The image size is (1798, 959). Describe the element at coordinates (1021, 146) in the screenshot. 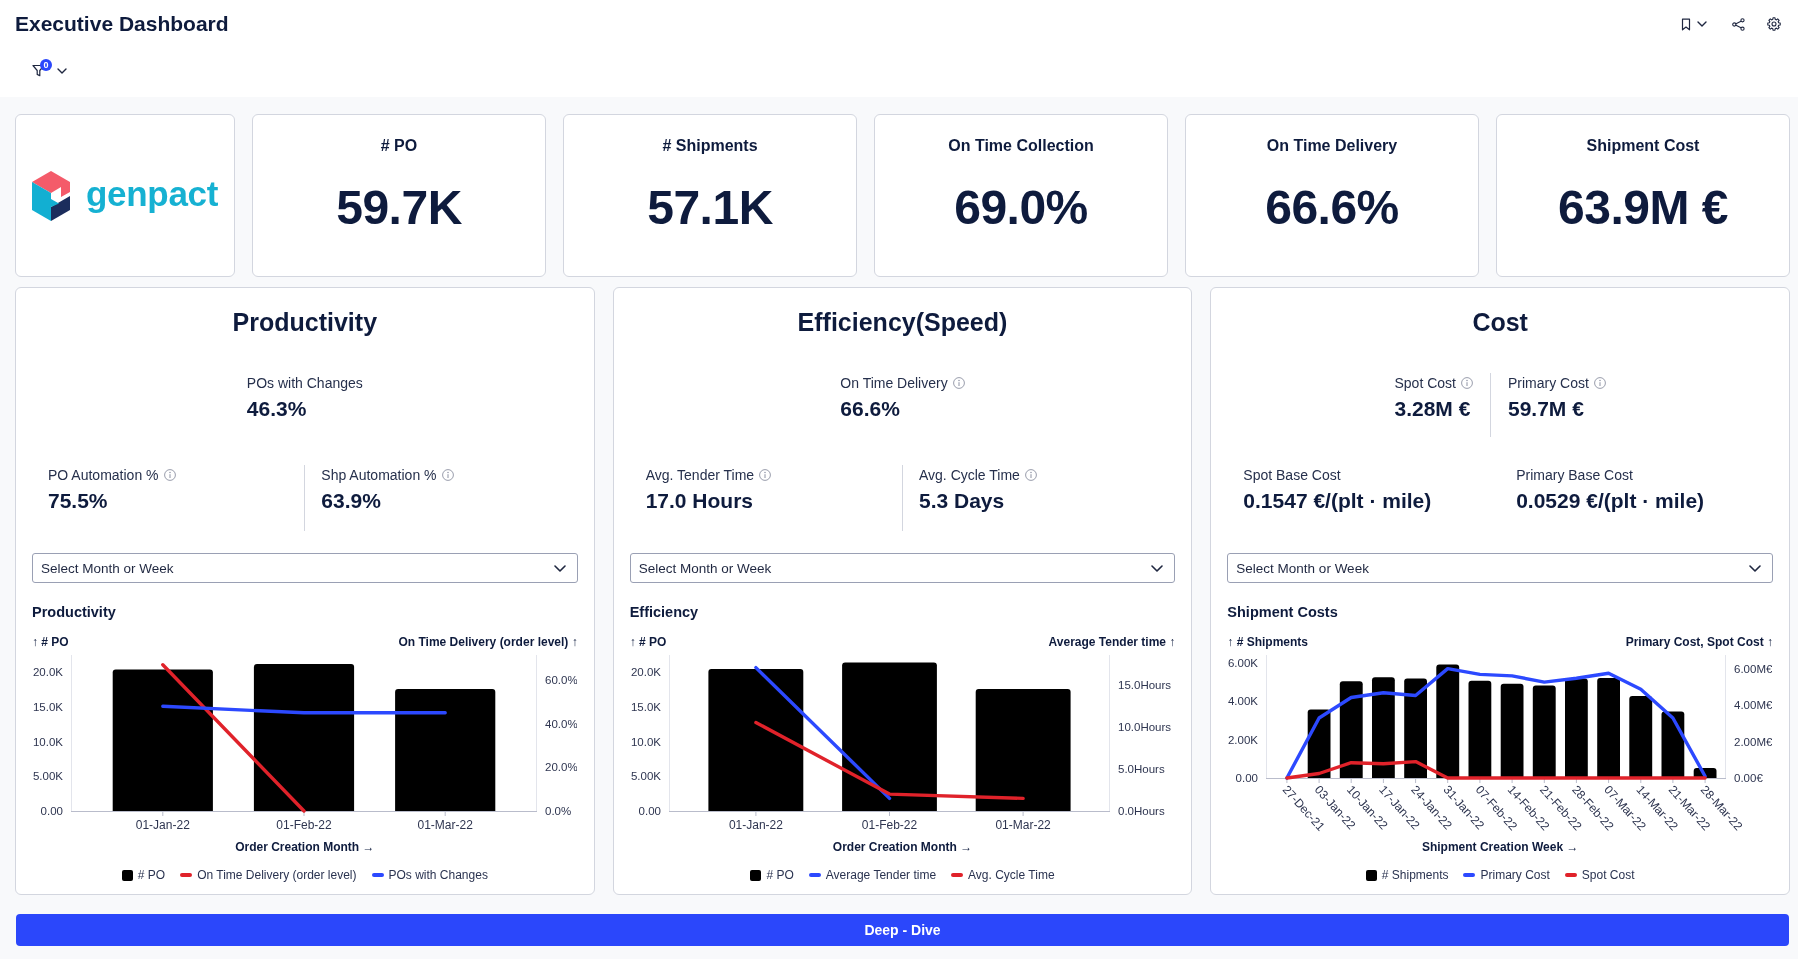

I see `kpi-label: On Time Collection` at that location.